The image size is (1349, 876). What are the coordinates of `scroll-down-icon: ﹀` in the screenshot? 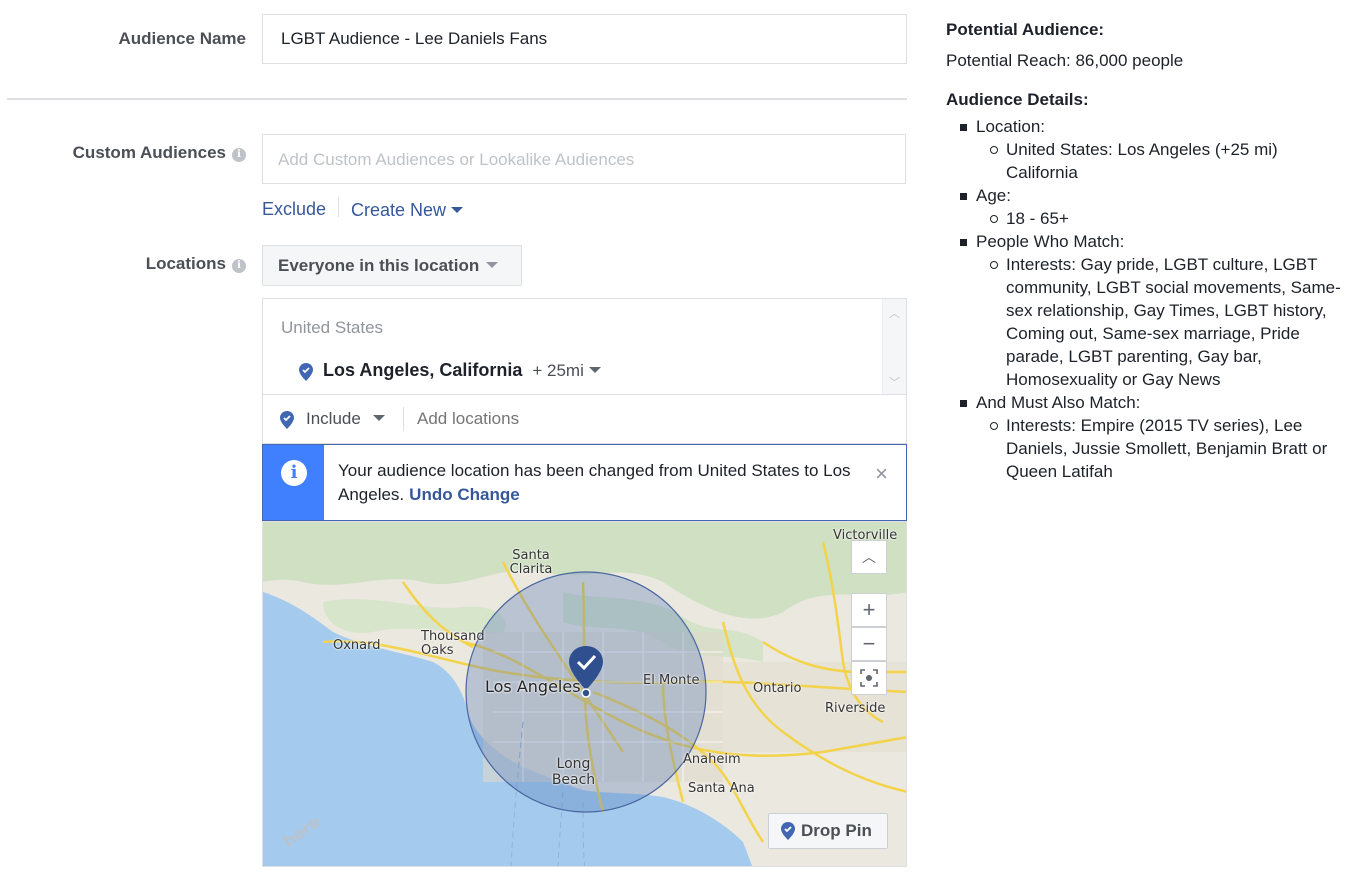 It's located at (894, 382).